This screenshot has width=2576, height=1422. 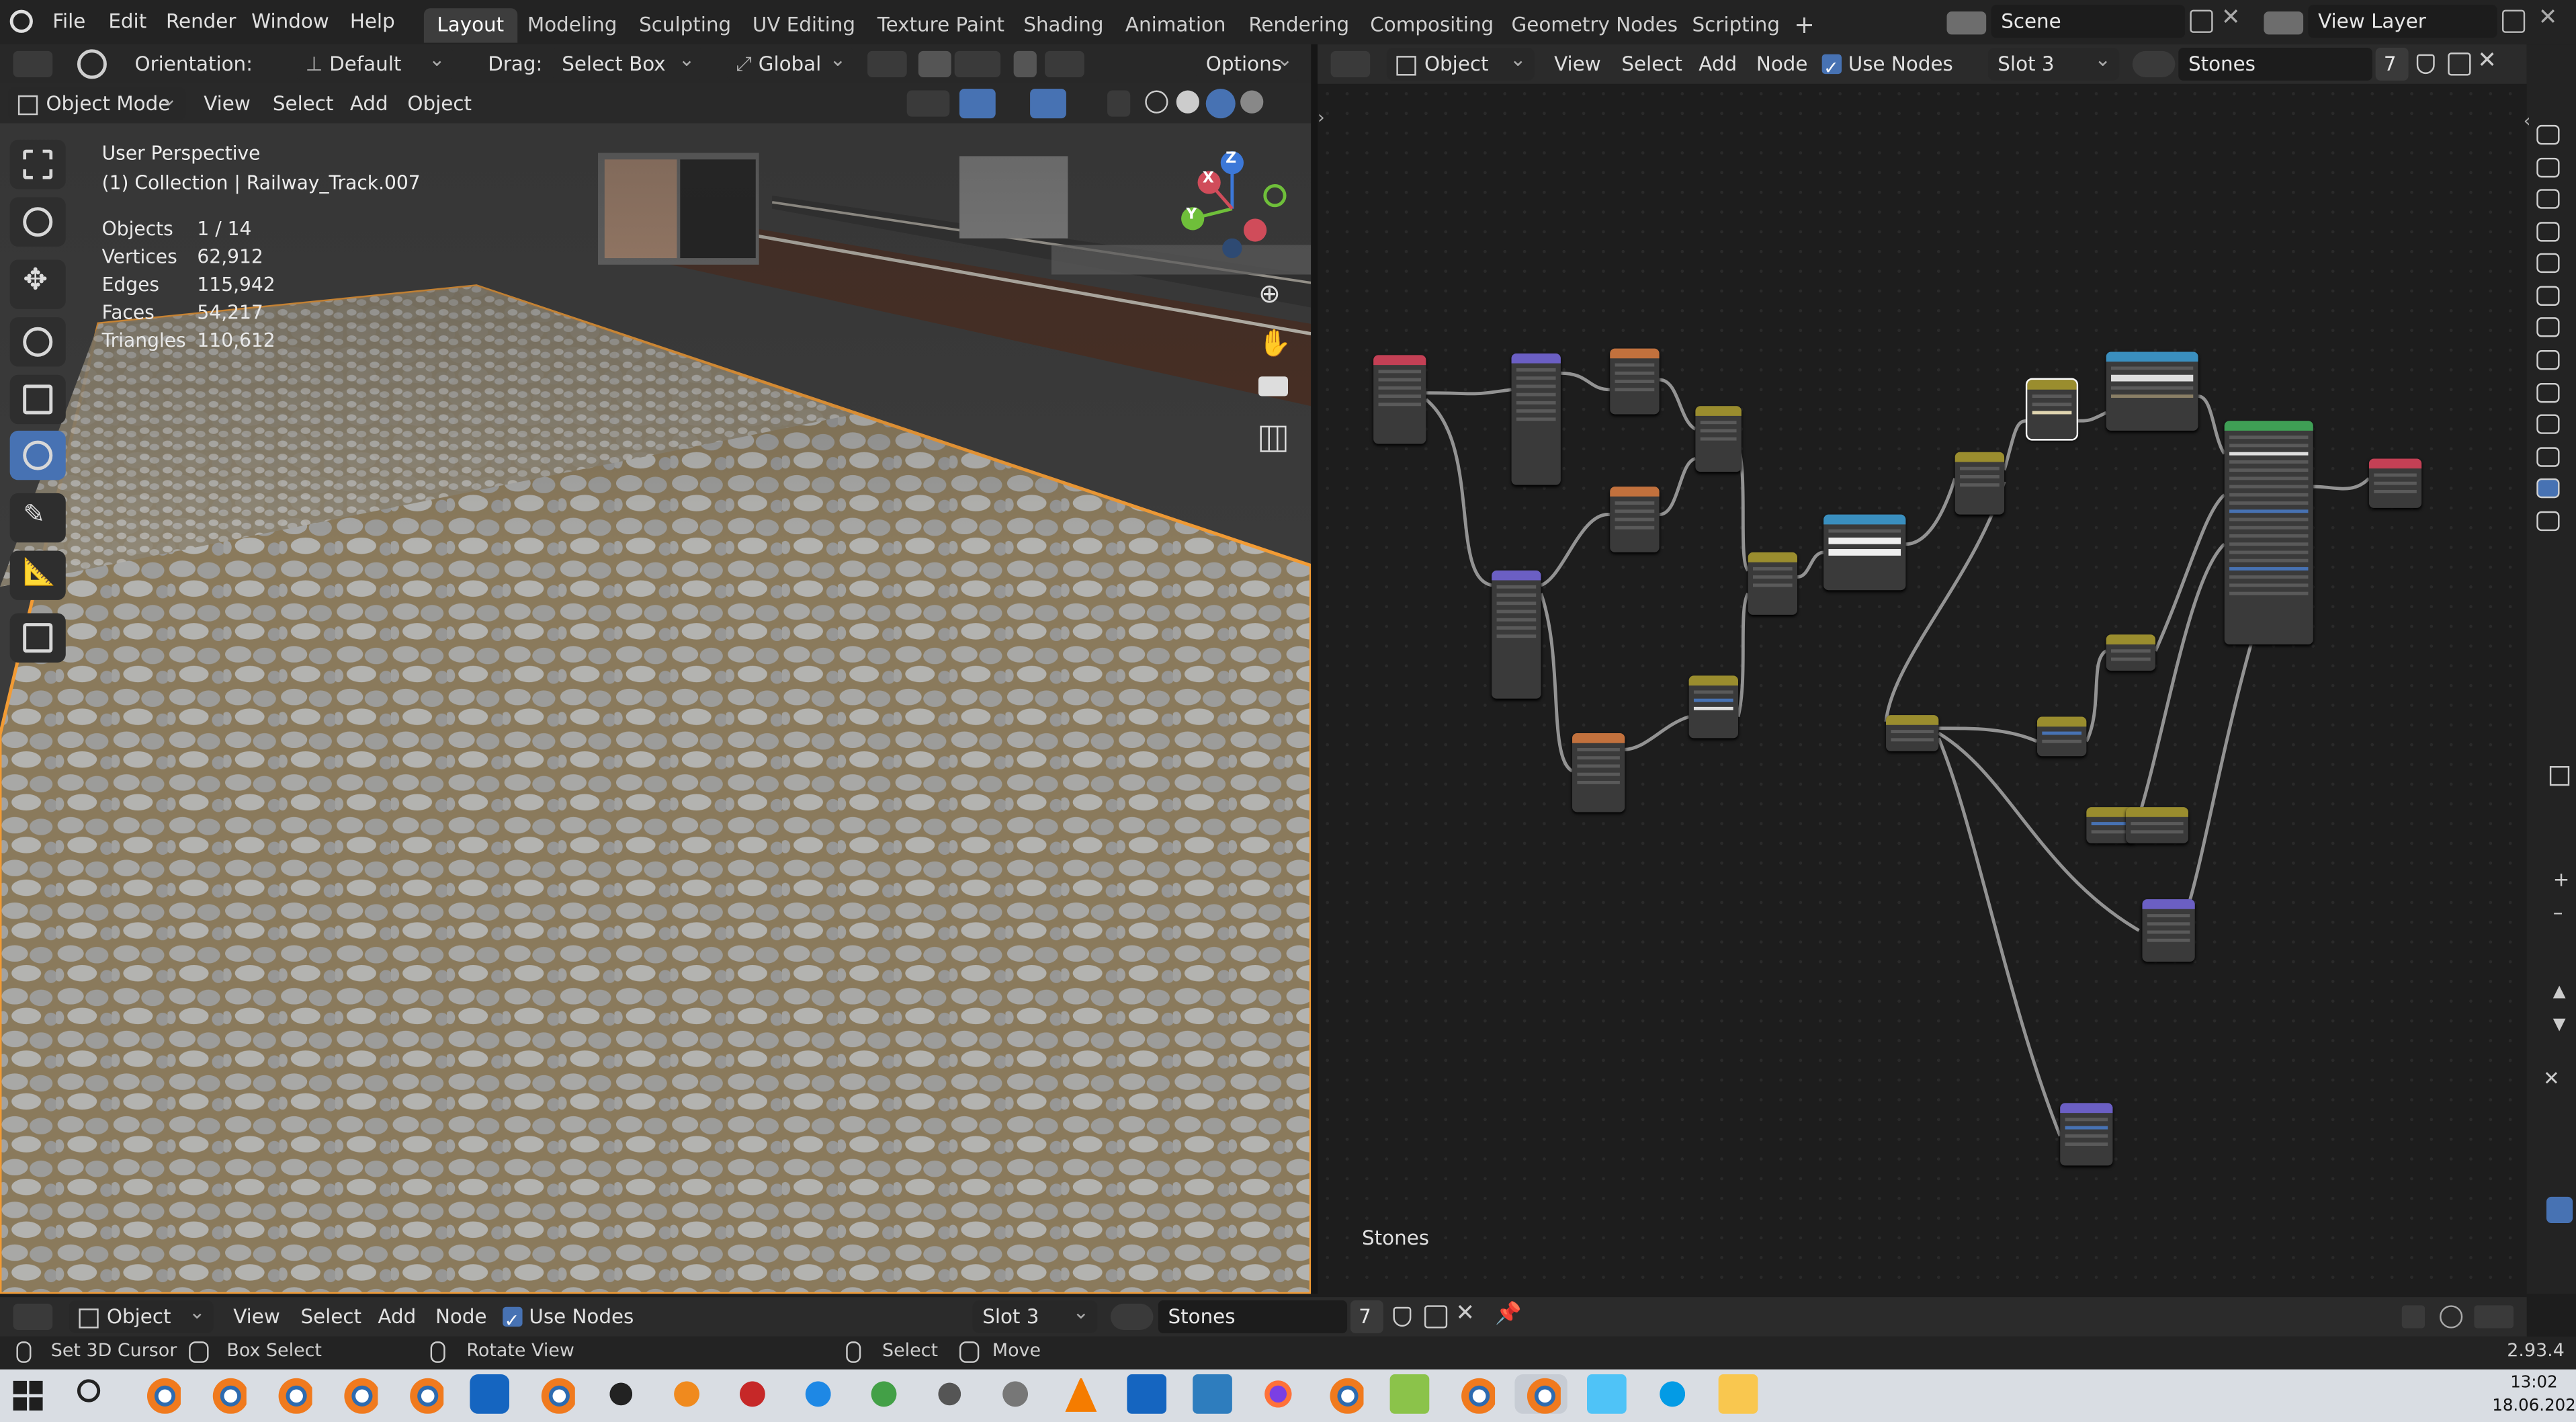 I want to click on taskbar-blender-7-icon, so click(x=1344, y=1394).